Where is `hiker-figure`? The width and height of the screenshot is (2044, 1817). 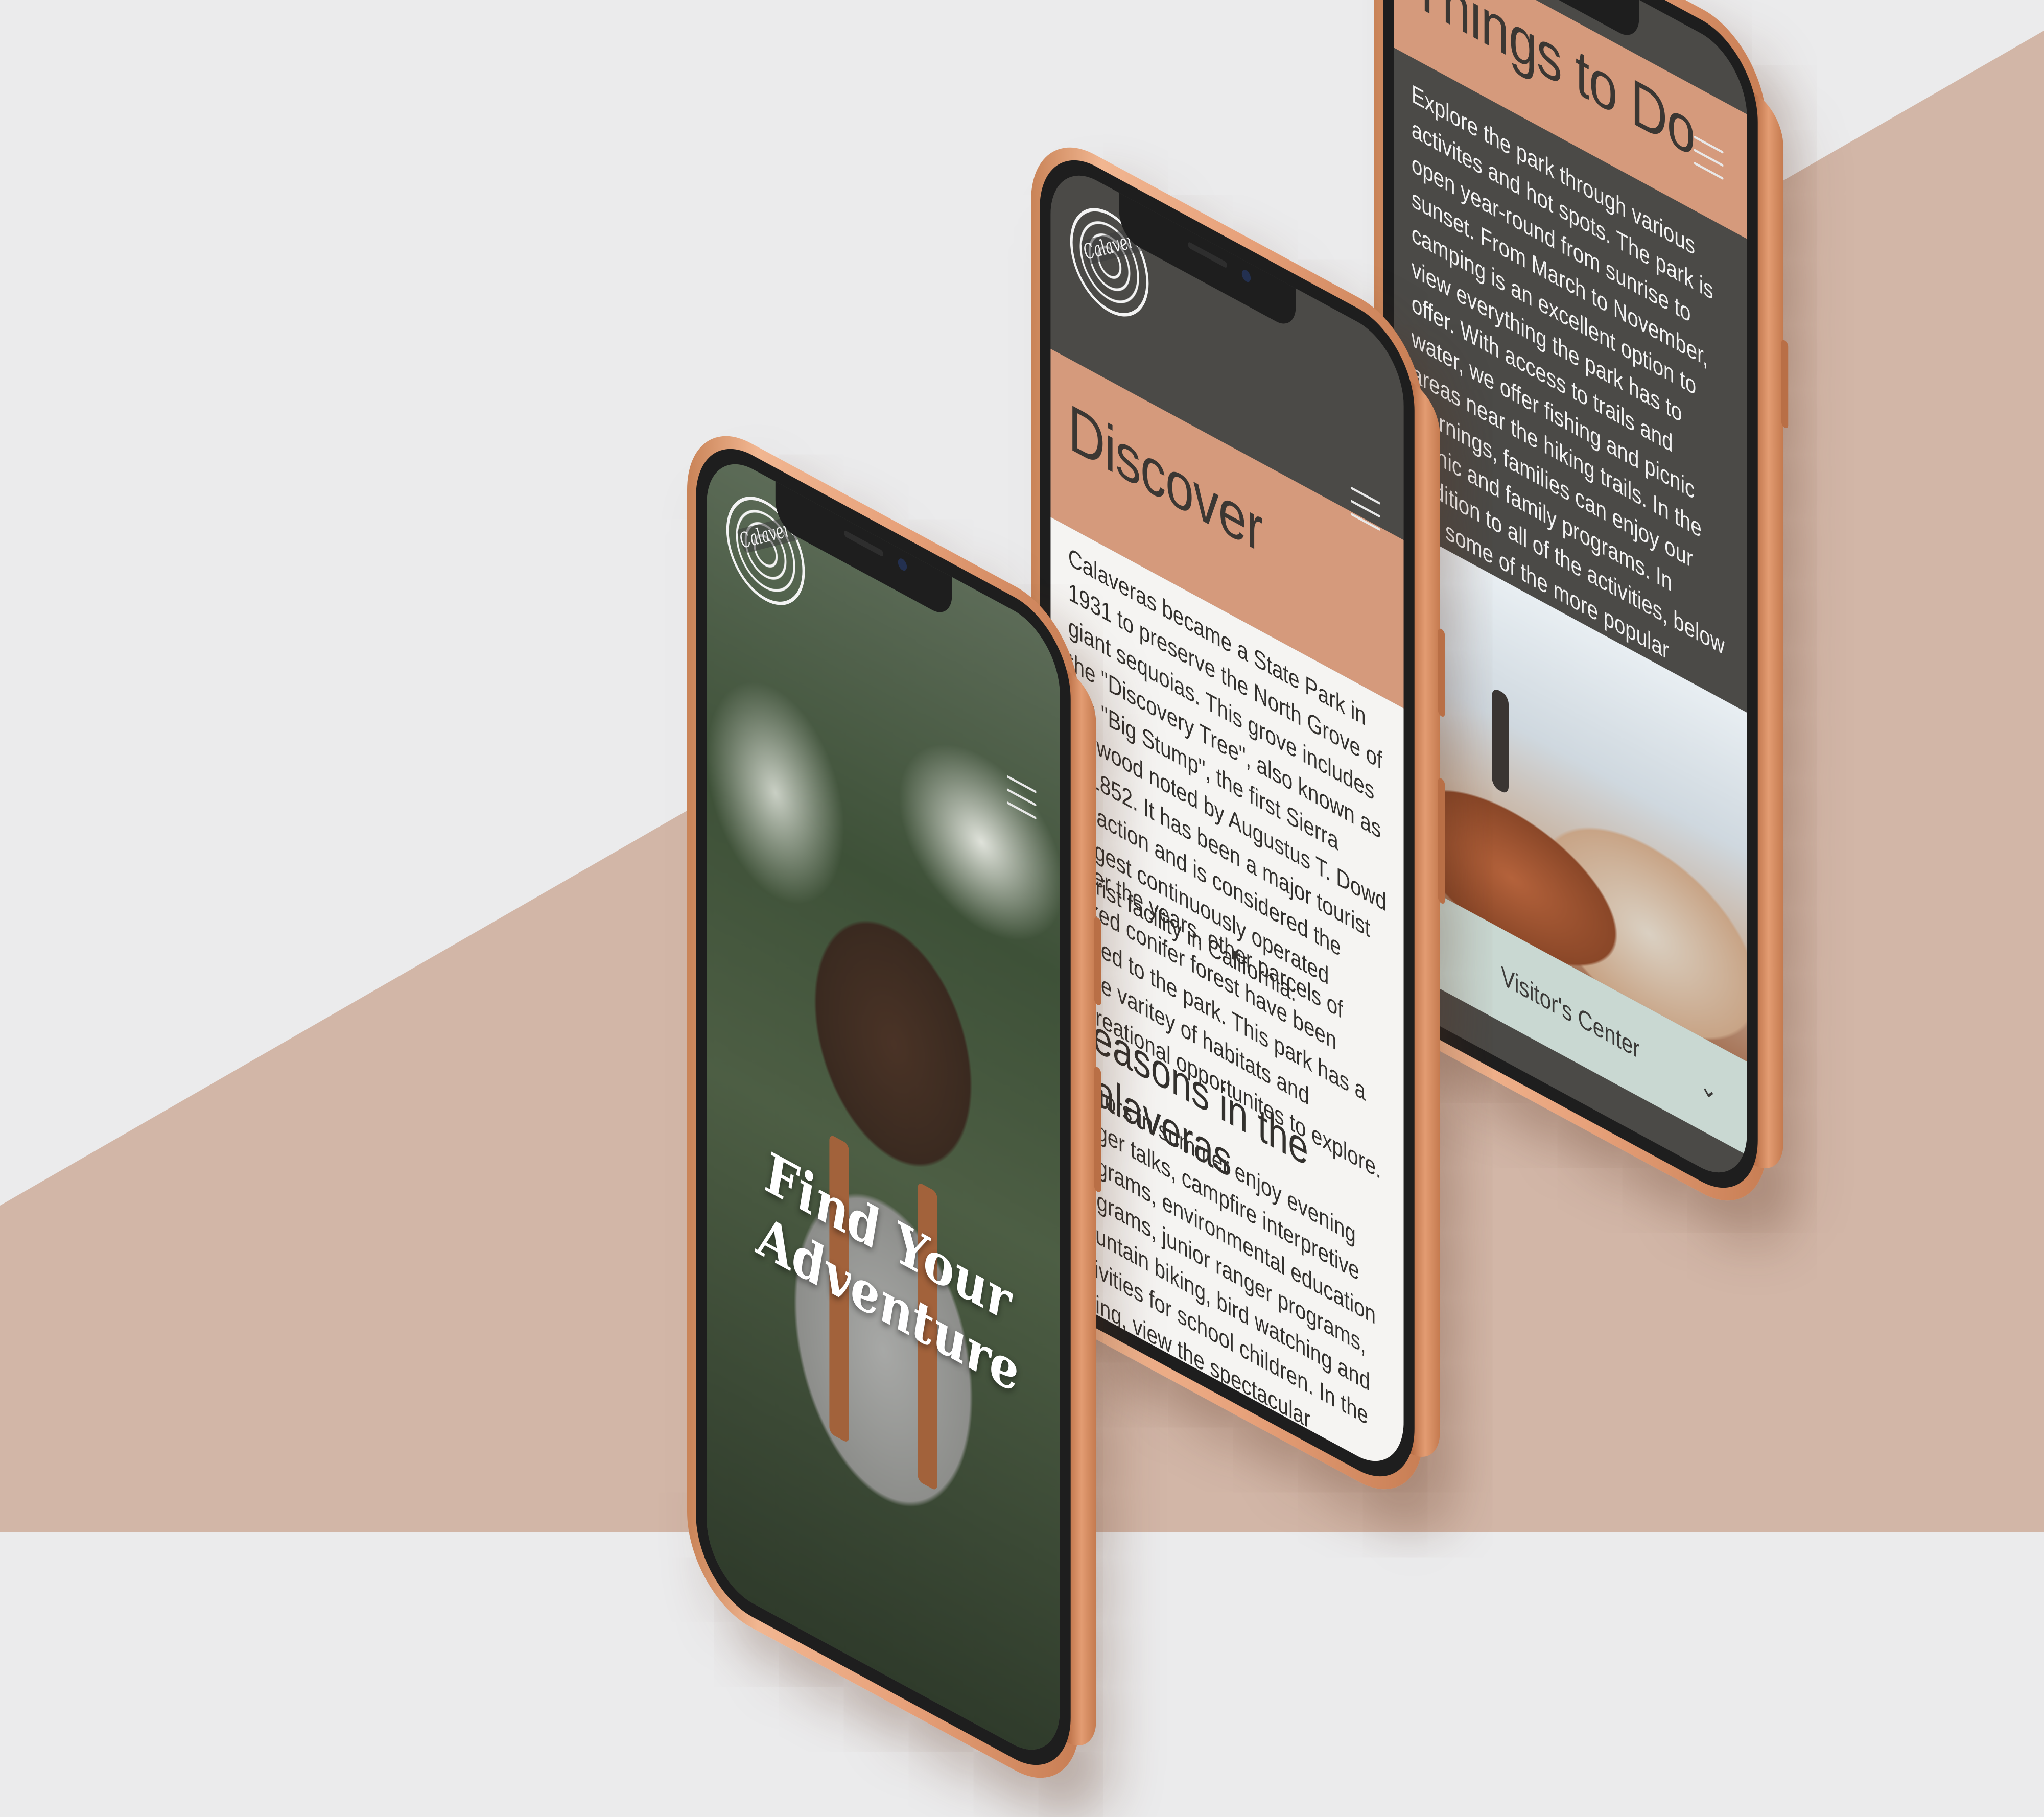 hiker-figure is located at coordinates (1501, 741).